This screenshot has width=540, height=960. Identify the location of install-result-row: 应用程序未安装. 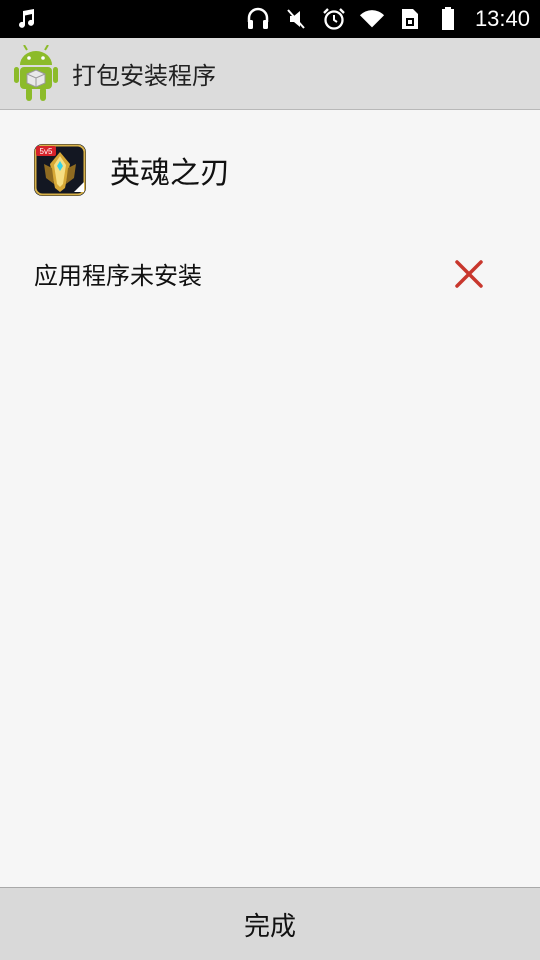
(259, 273).